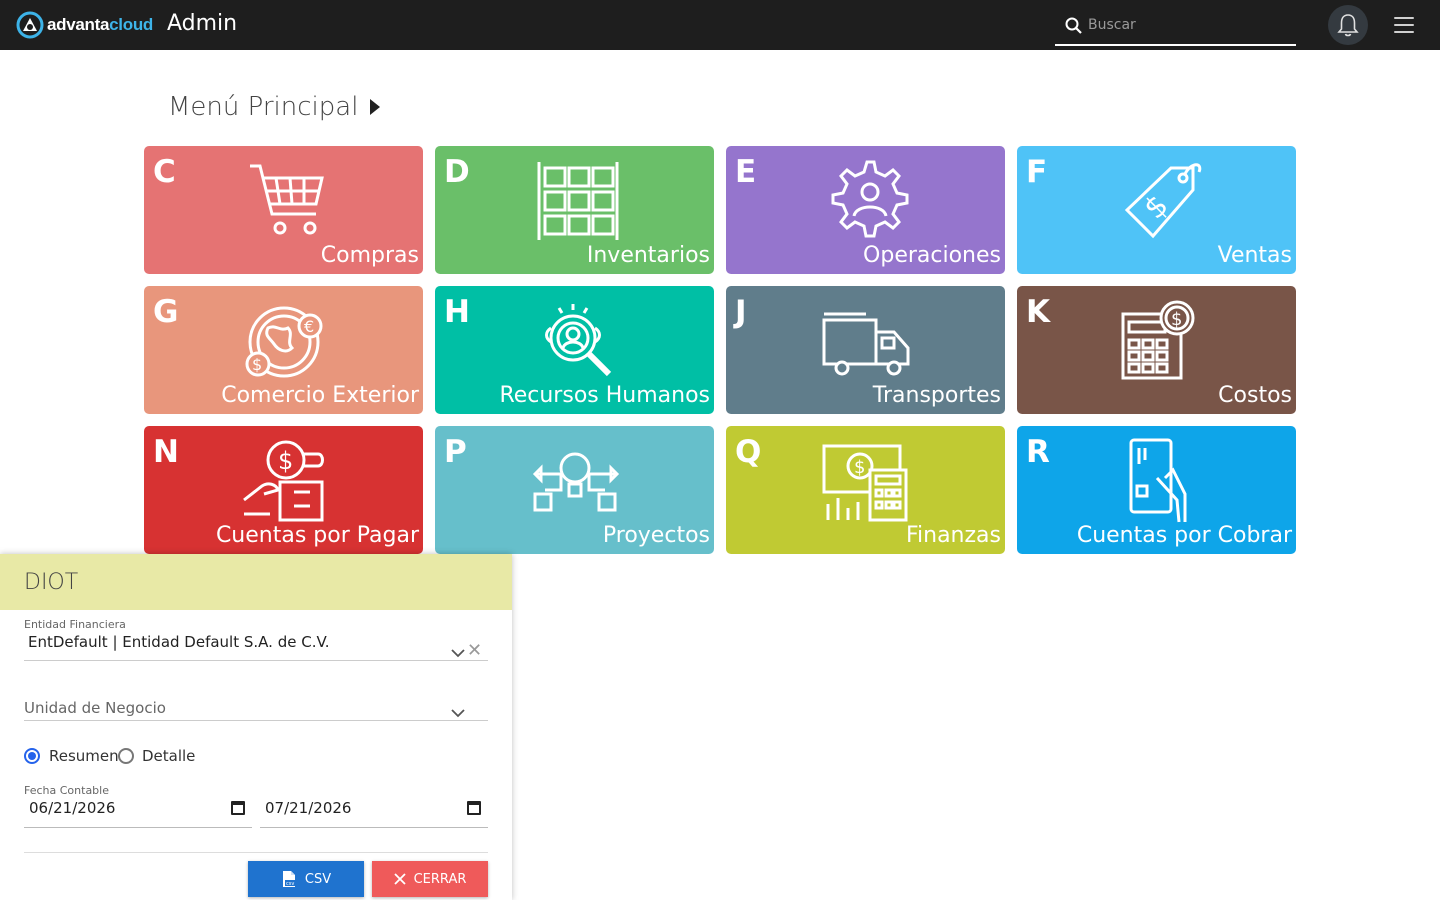 This screenshot has width=1440, height=900. I want to click on tile-label: Operaciones, so click(932, 255).